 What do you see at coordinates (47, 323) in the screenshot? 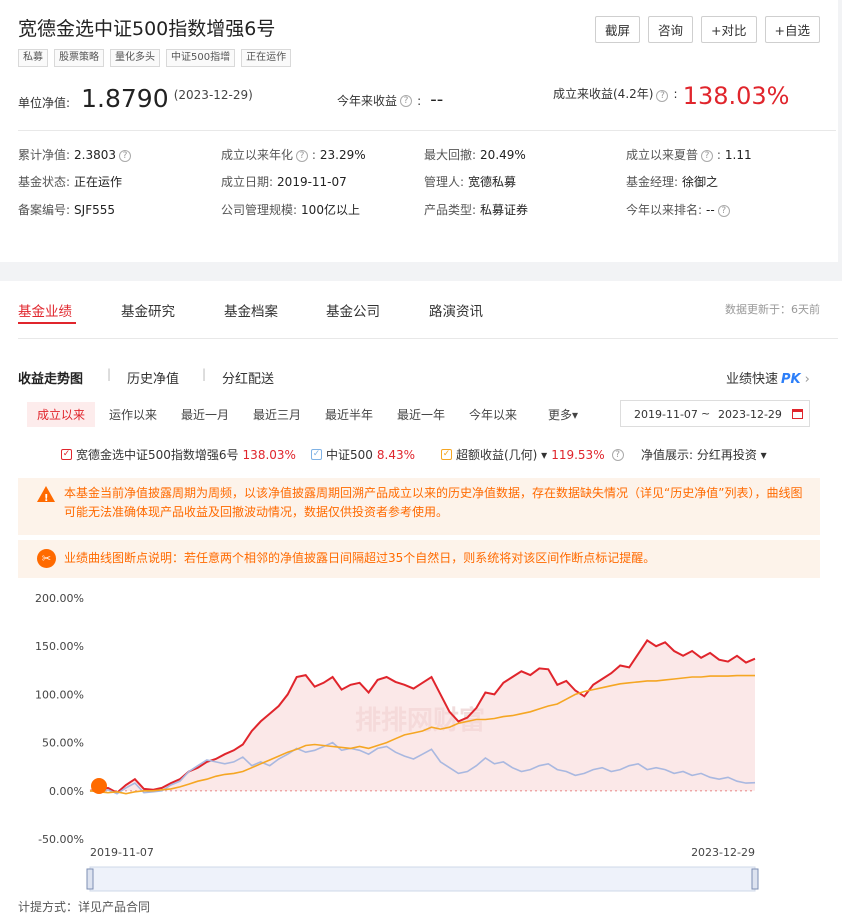
I see `active-tab-indicator` at bounding box center [47, 323].